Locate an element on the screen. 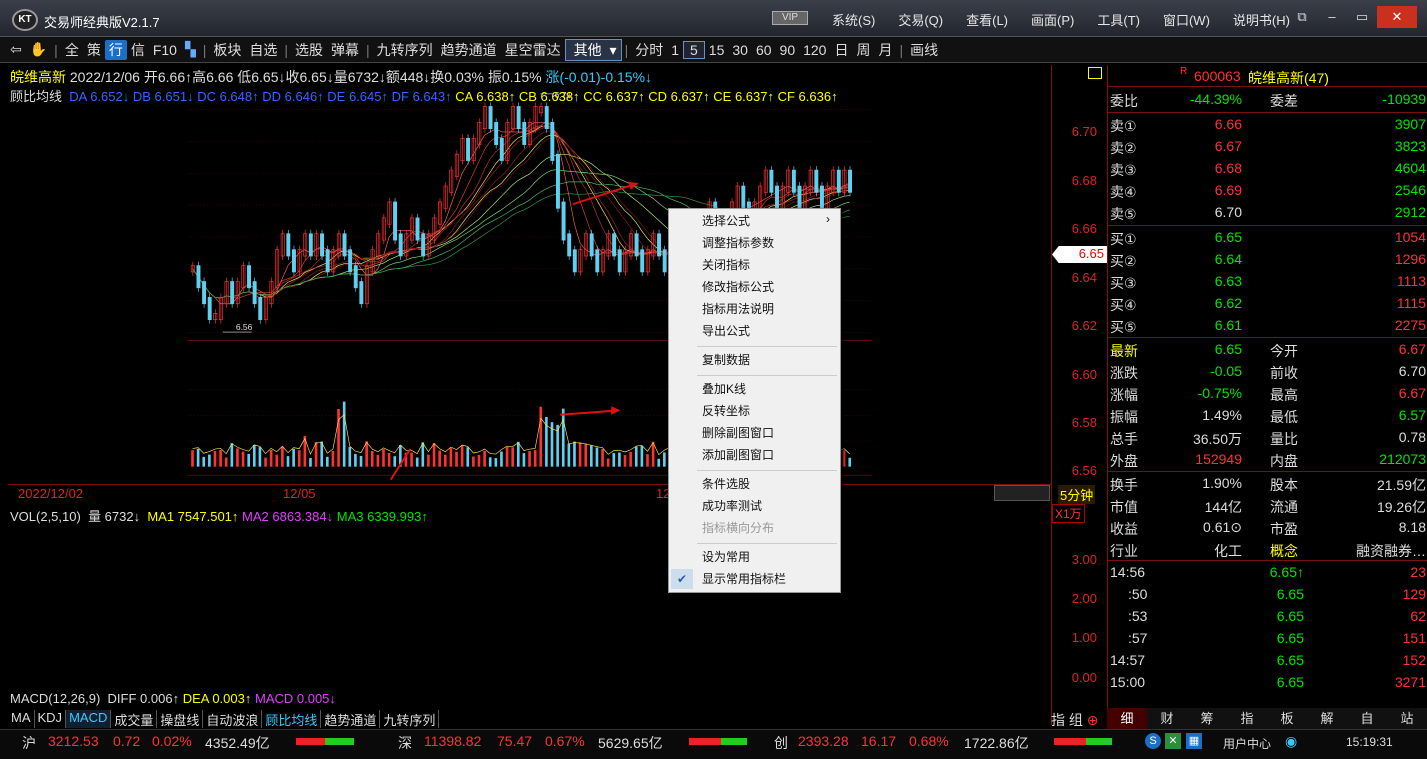  hand-icon: ✋ is located at coordinates (38, 49).